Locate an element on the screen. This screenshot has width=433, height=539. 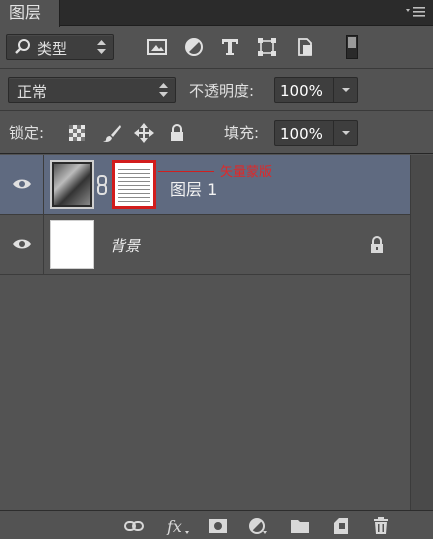
lock-icon is located at coordinates (377, 244).